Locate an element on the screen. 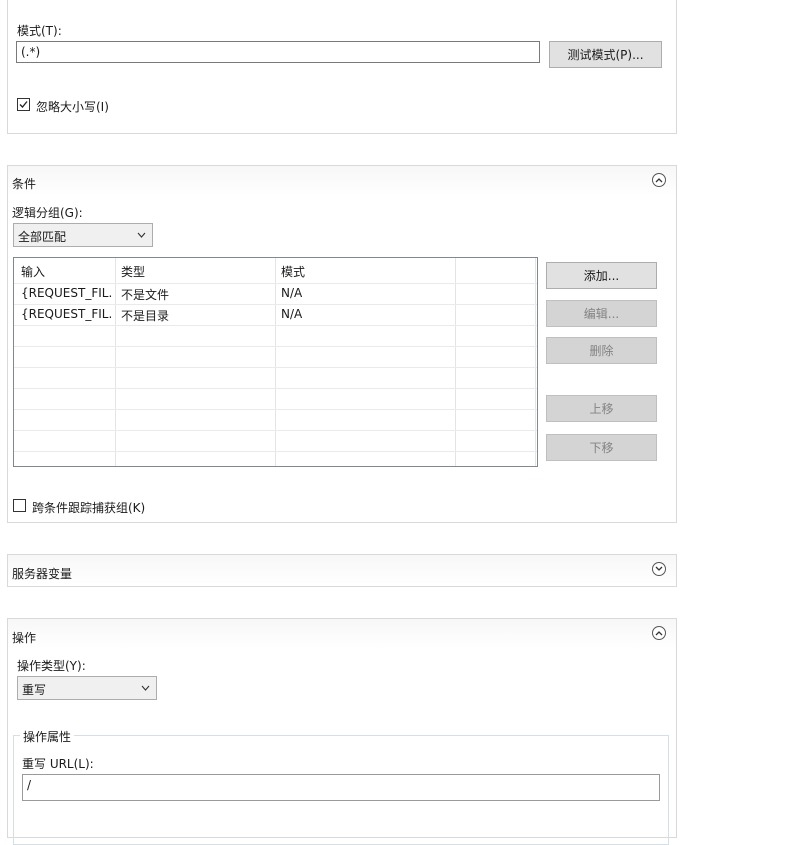  conditions-header: 条件 is located at coordinates (342, 181).